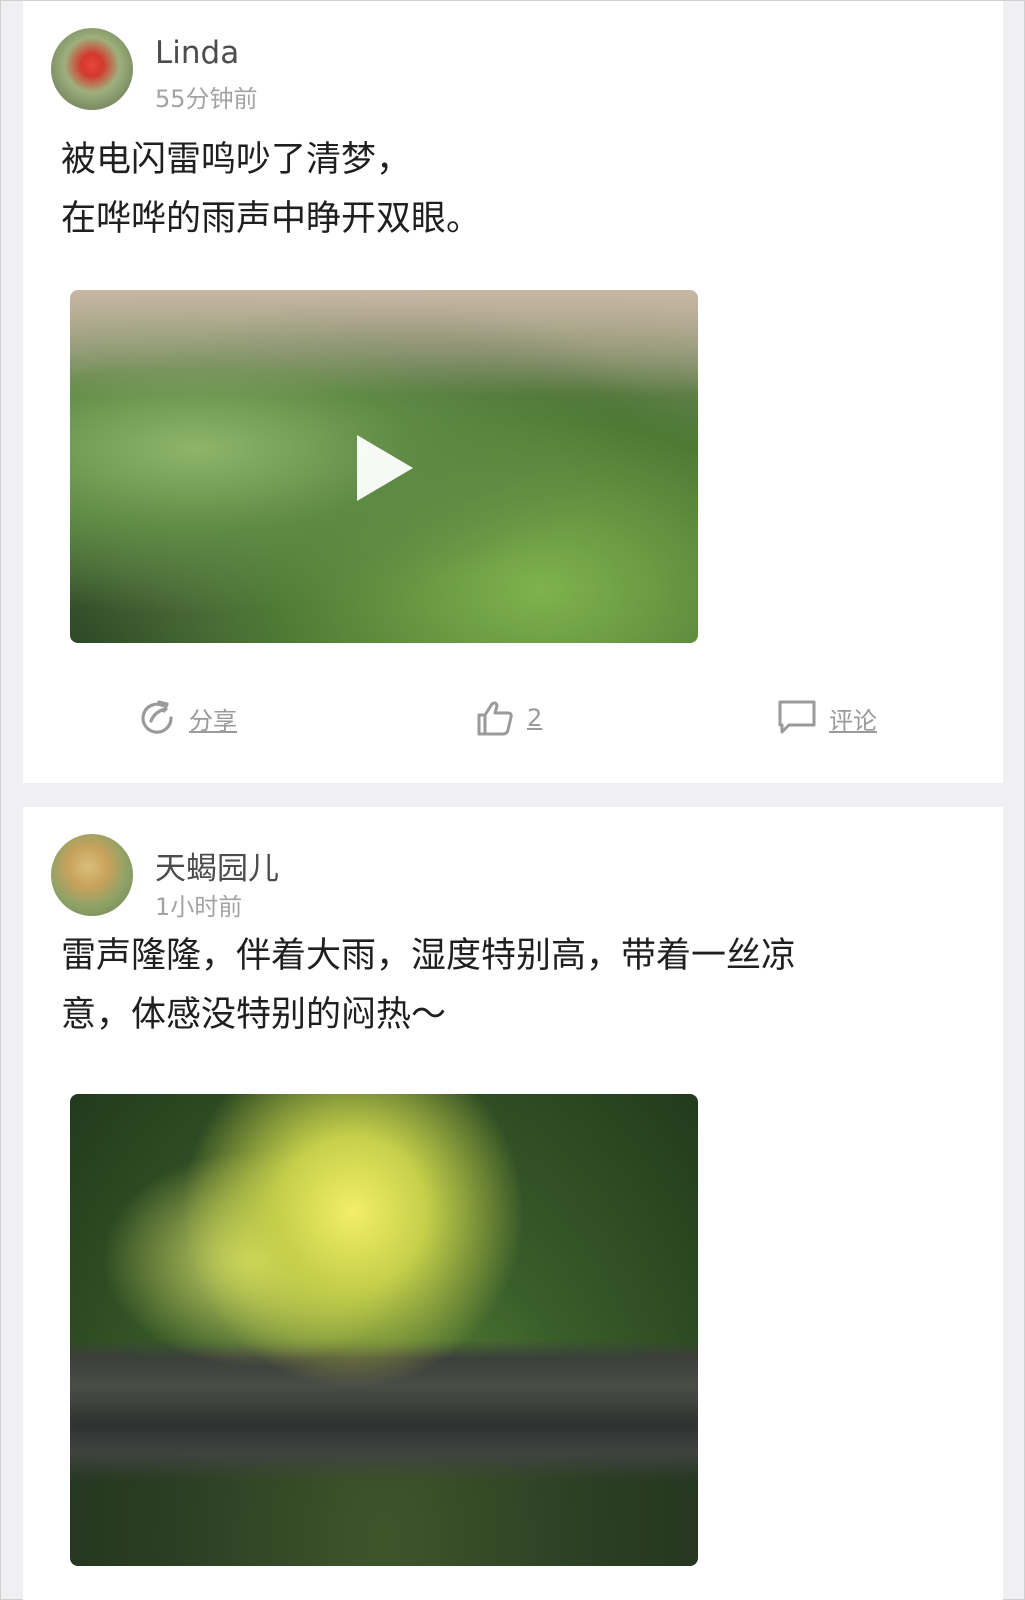 The width and height of the screenshot is (1025, 1600). What do you see at coordinates (495, 718) in the screenshot?
I see `thumbs-up-icon` at bounding box center [495, 718].